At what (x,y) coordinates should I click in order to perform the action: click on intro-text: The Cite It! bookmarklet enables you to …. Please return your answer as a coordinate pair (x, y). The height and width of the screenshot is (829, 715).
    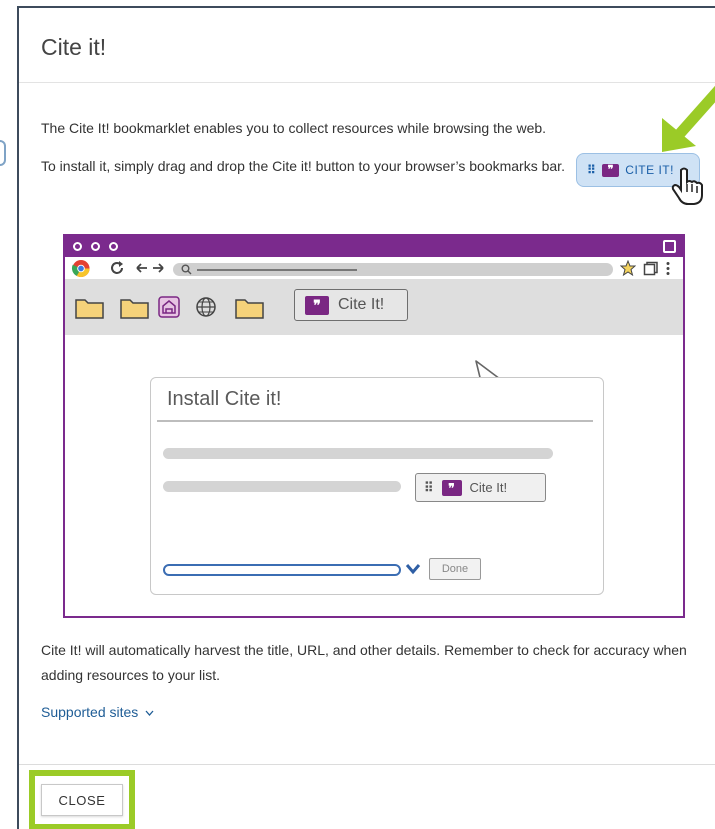
    Looking at the image, I should click on (294, 128).